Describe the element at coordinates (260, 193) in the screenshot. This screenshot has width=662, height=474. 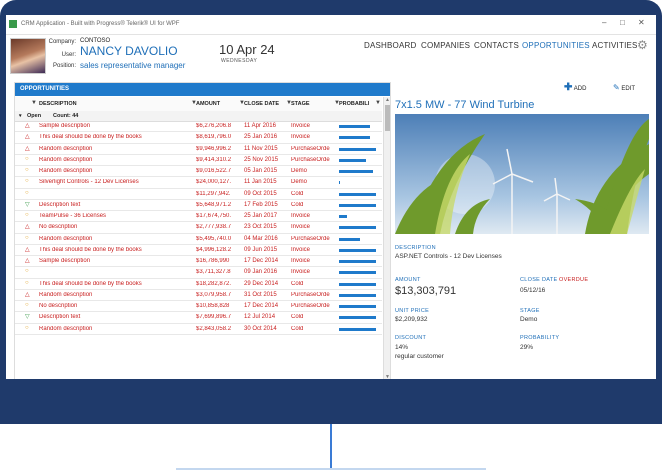
I see `row-close-date: 09 Oct 2015` at that location.